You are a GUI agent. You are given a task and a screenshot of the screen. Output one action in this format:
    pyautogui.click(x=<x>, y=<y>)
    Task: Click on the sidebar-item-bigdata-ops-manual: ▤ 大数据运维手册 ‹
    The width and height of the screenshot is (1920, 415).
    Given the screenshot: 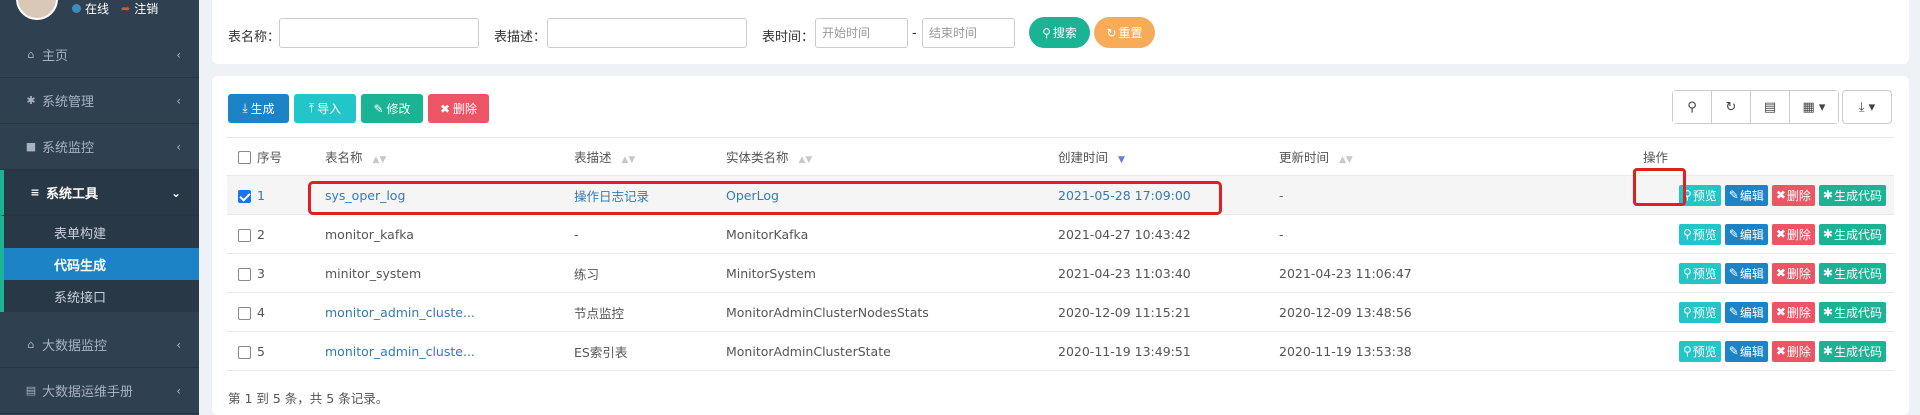 What is the action you would take?
    pyautogui.click(x=99, y=391)
    